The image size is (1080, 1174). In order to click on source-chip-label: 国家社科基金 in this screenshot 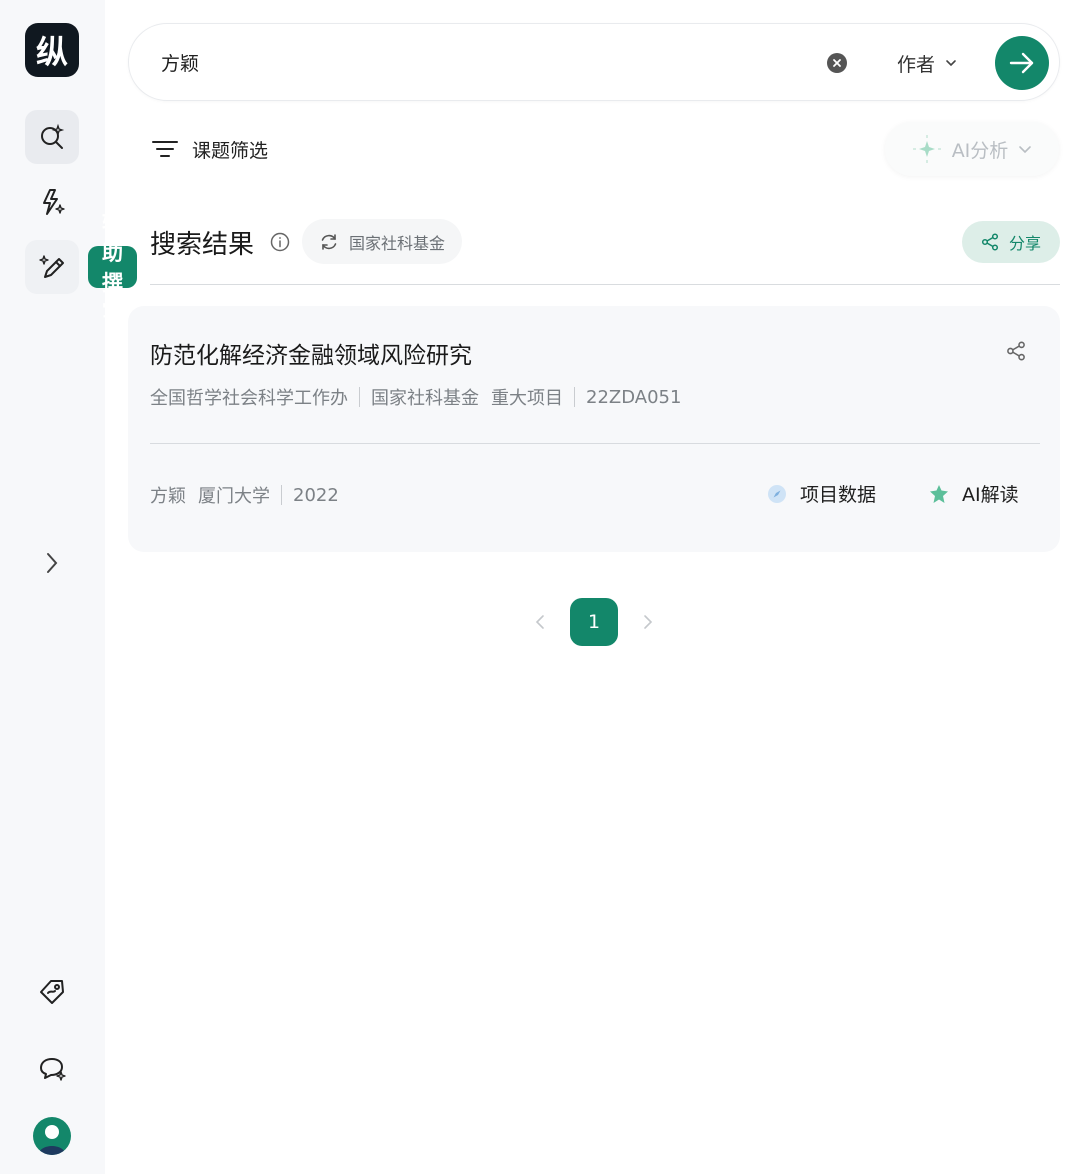, I will do `click(396, 243)`.